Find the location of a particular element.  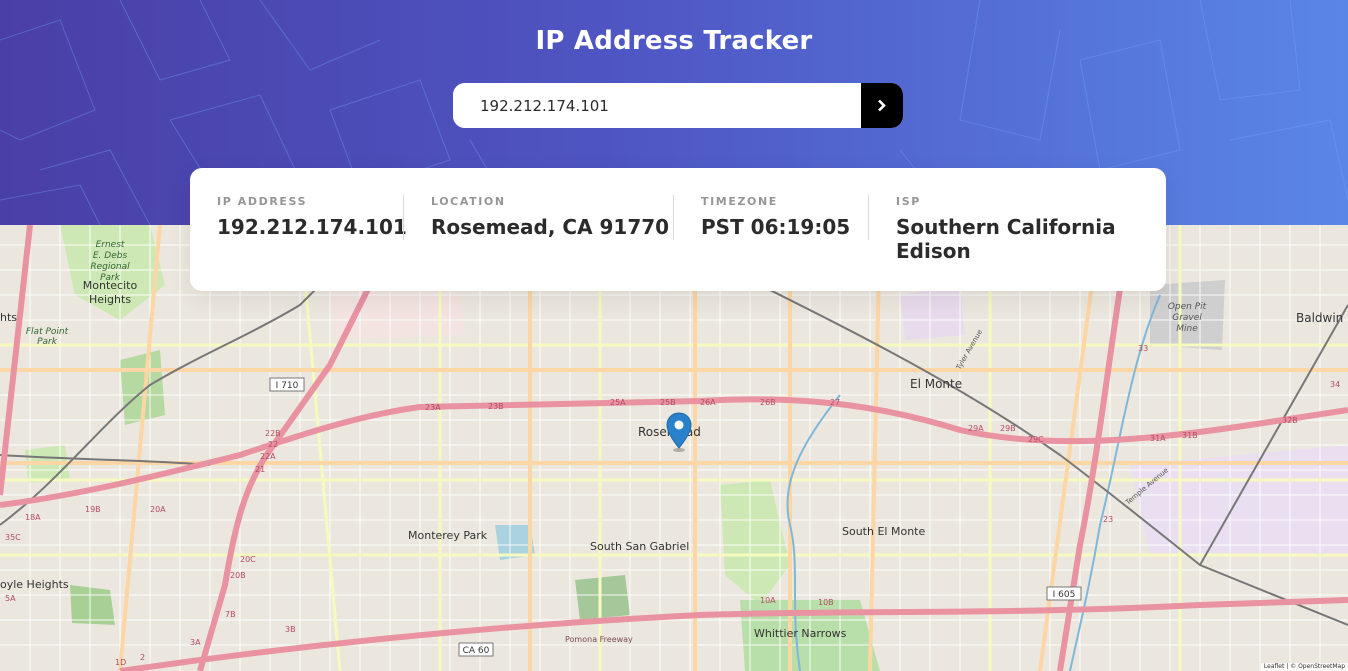

isp-stat: ISP Southern California Edison is located at coordinates (1006, 229).